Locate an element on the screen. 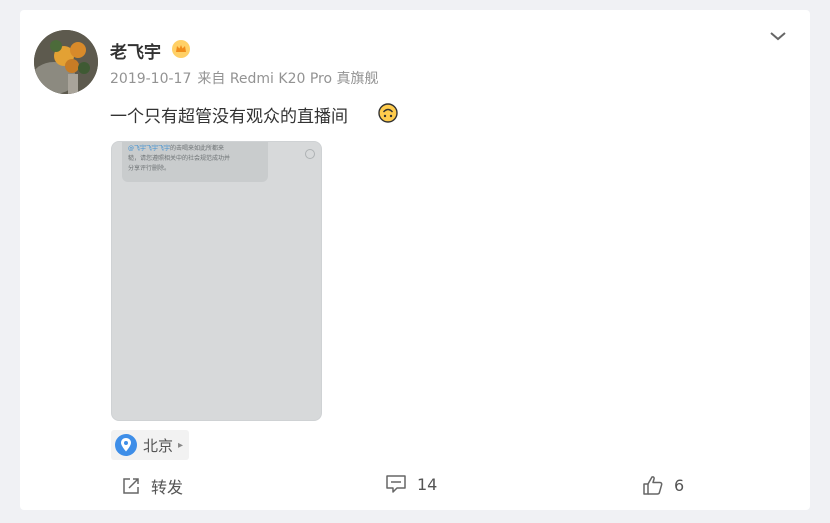  repost-button: 转发 is located at coordinates (152, 486).